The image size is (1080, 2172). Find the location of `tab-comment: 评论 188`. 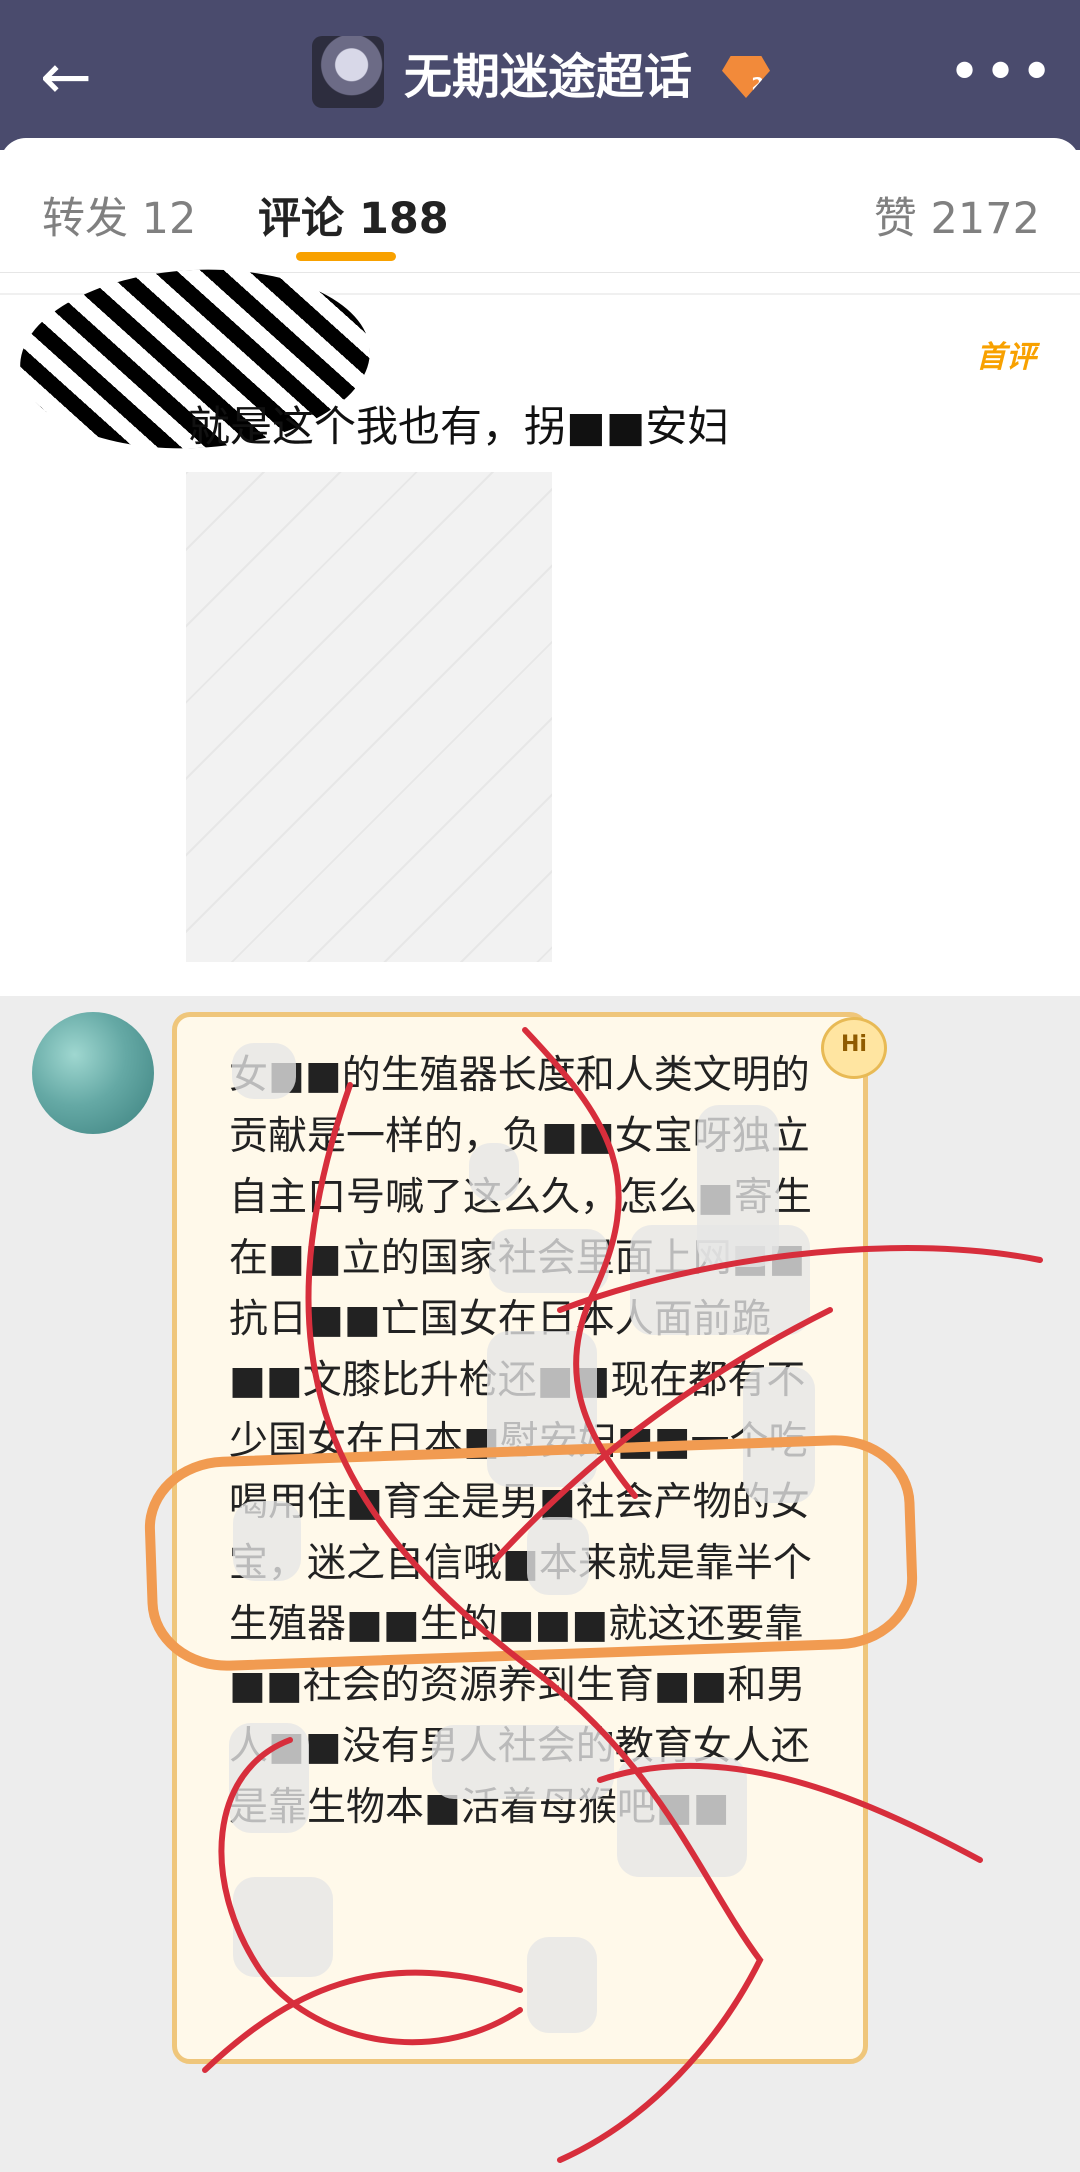

tab-comment: 评论 188 is located at coordinates (353, 215).